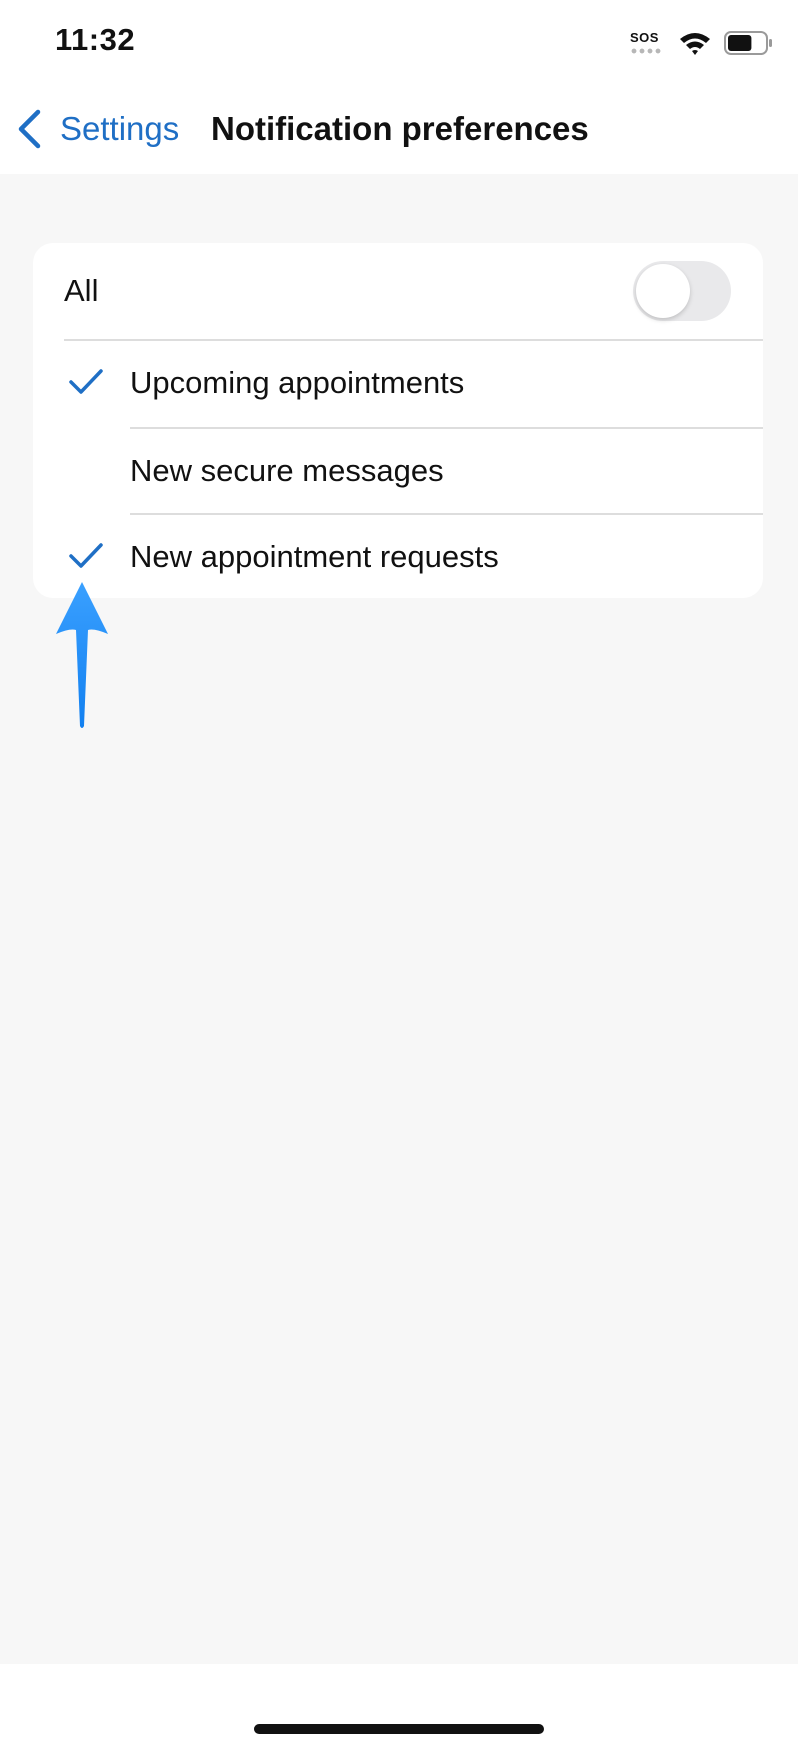 Image resolution: width=798 pixels, height=1740 pixels. I want to click on sos-dots, so click(646, 51).